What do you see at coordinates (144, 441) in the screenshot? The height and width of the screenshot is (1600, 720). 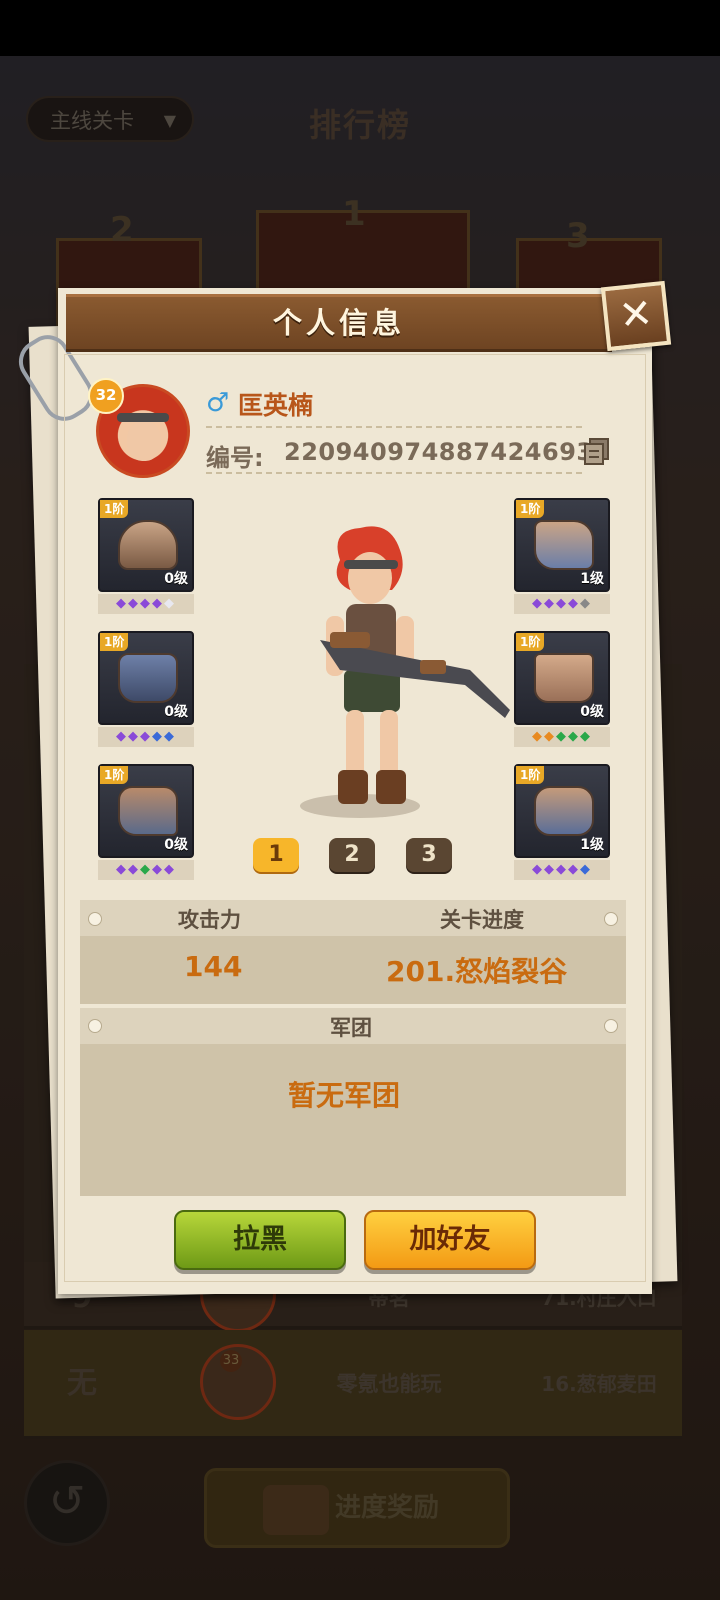 I see `avatar-face` at bounding box center [144, 441].